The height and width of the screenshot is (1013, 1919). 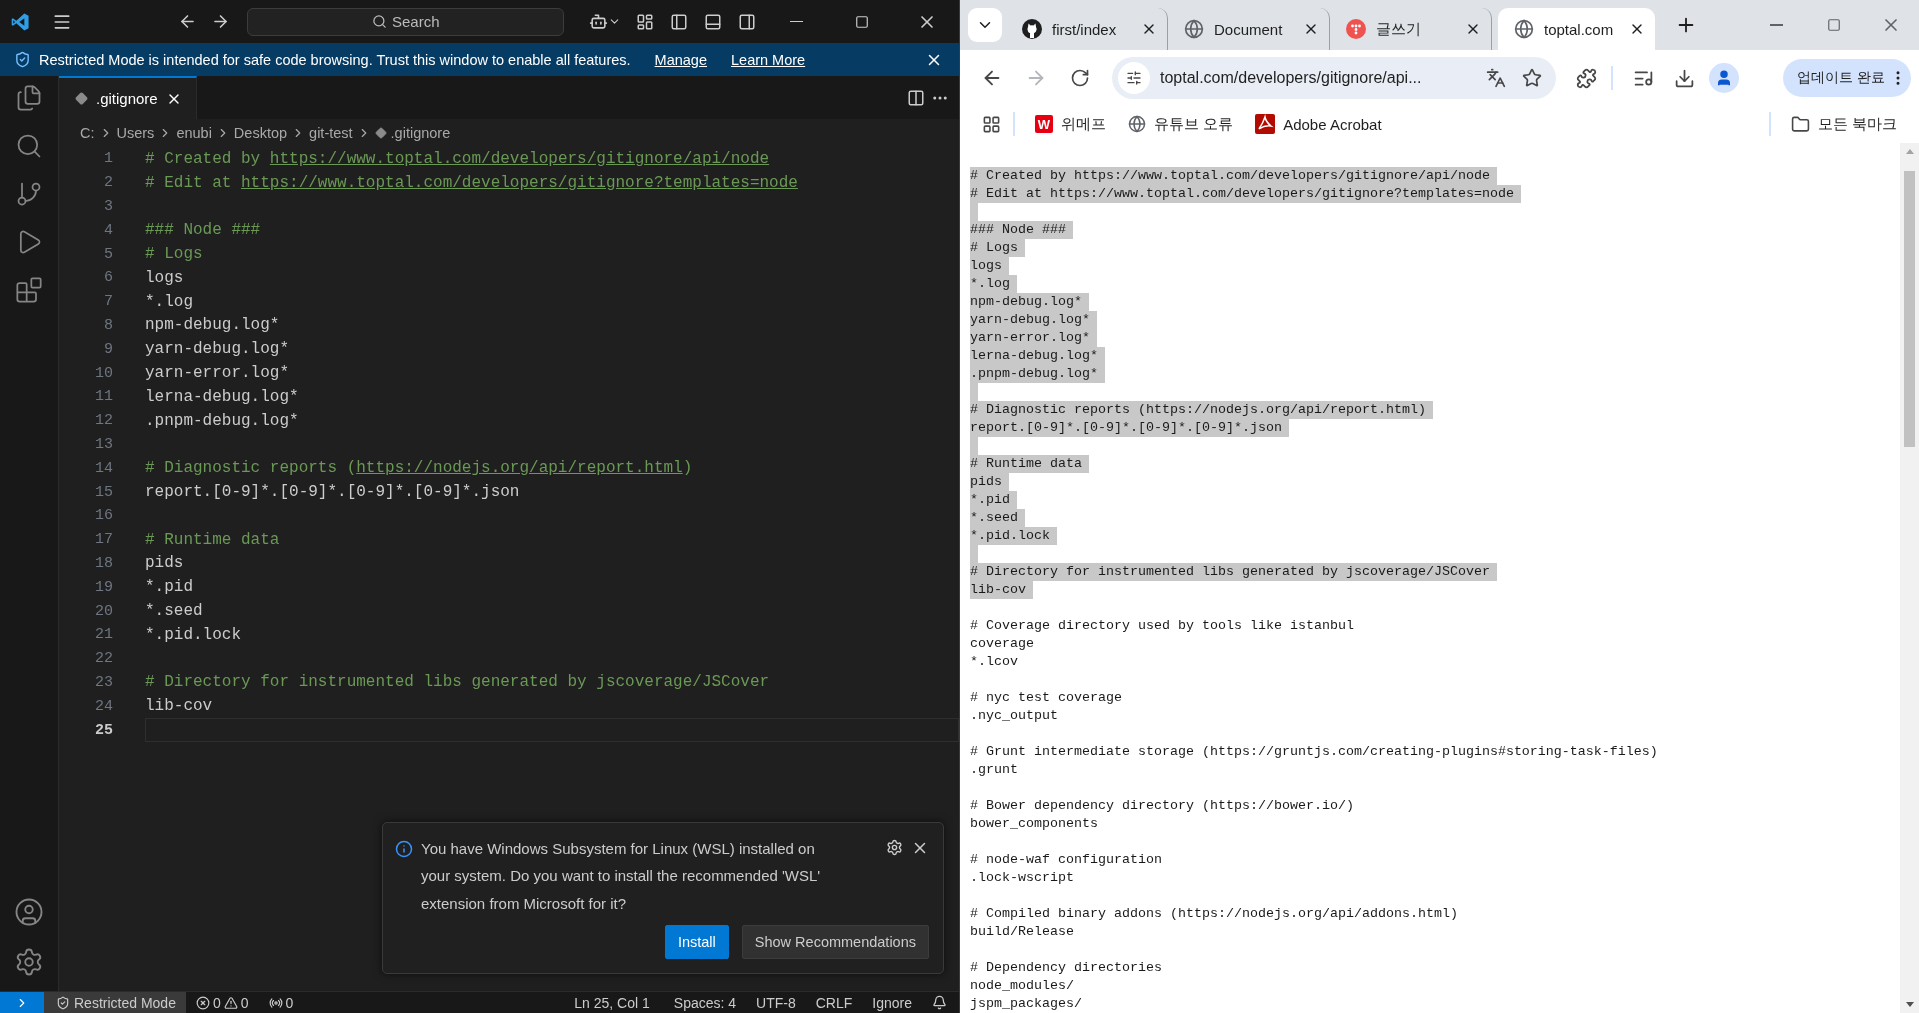 I want to click on code-line: *.pid.lock, so click(x=193, y=634).